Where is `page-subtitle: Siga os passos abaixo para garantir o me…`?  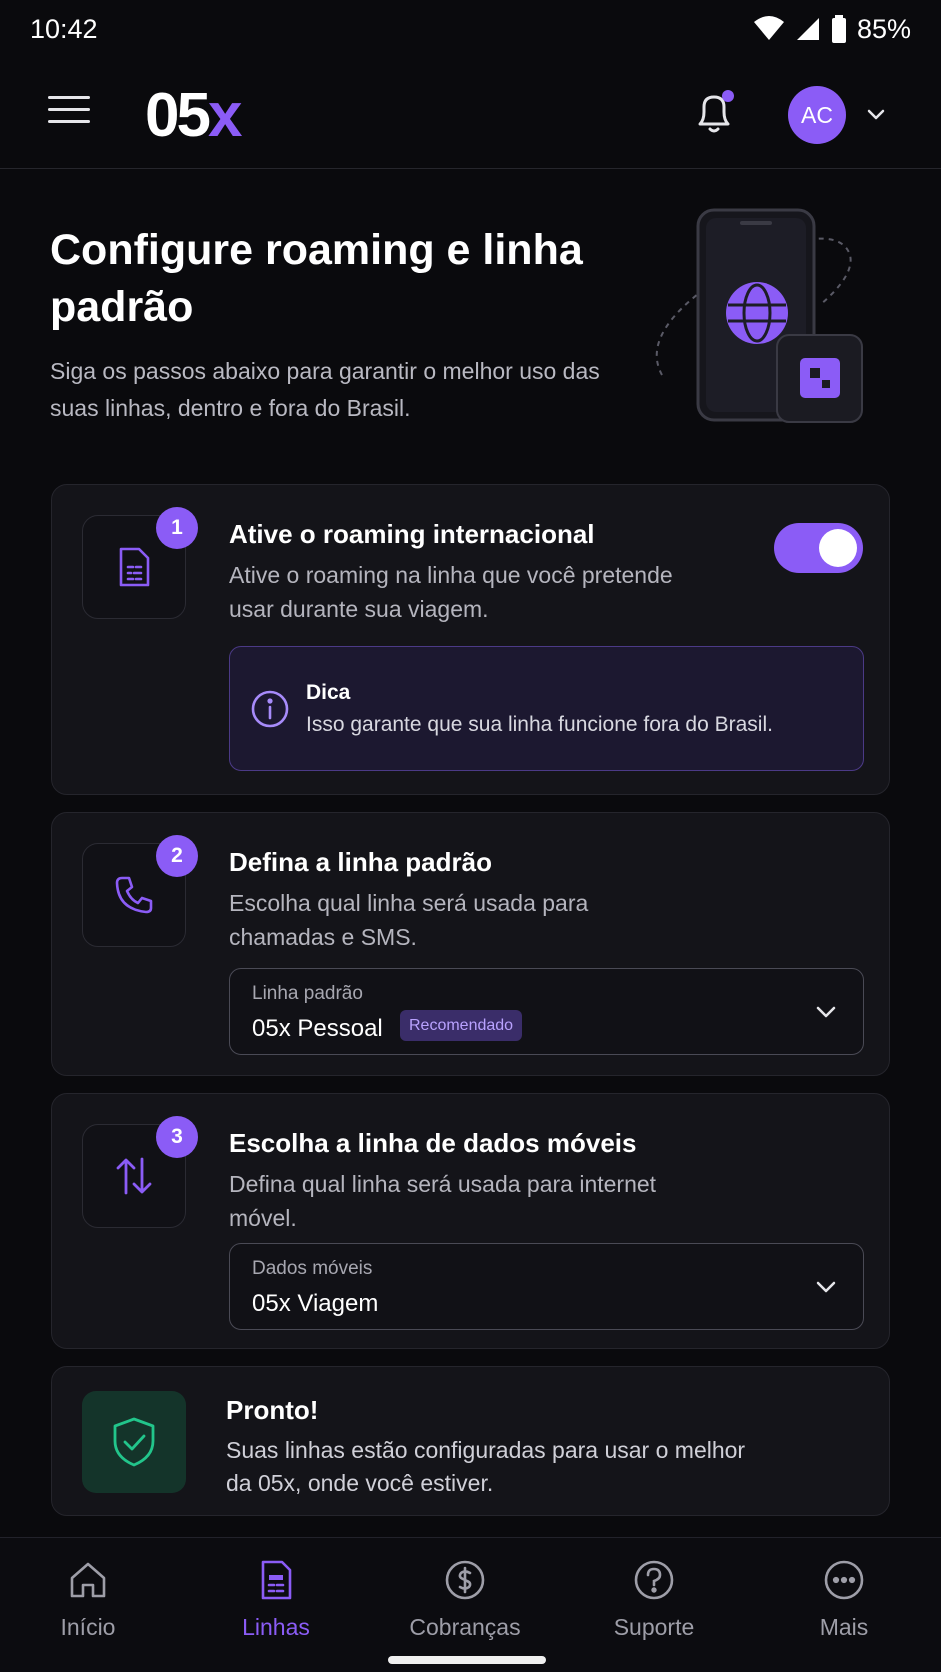
page-subtitle: Siga os passos abaixo para garantir o me… is located at coordinates (325, 389).